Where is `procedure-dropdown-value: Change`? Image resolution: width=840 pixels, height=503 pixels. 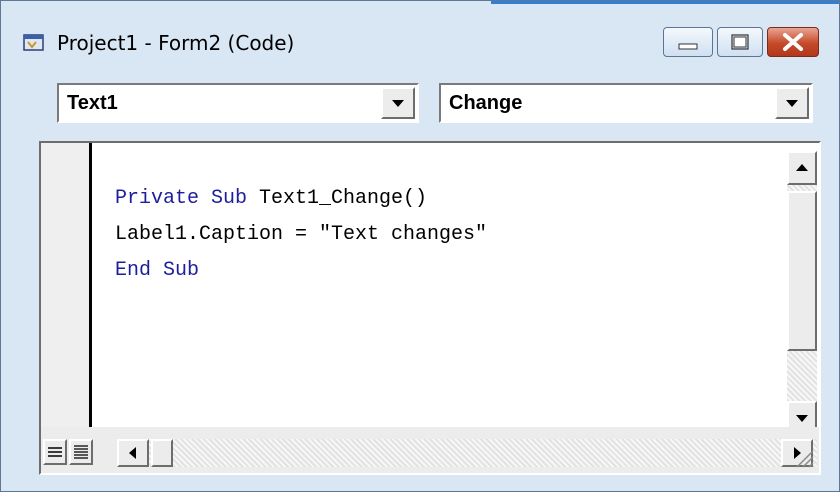 procedure-dropdown-value: Change is located at coordinates (486, 103).